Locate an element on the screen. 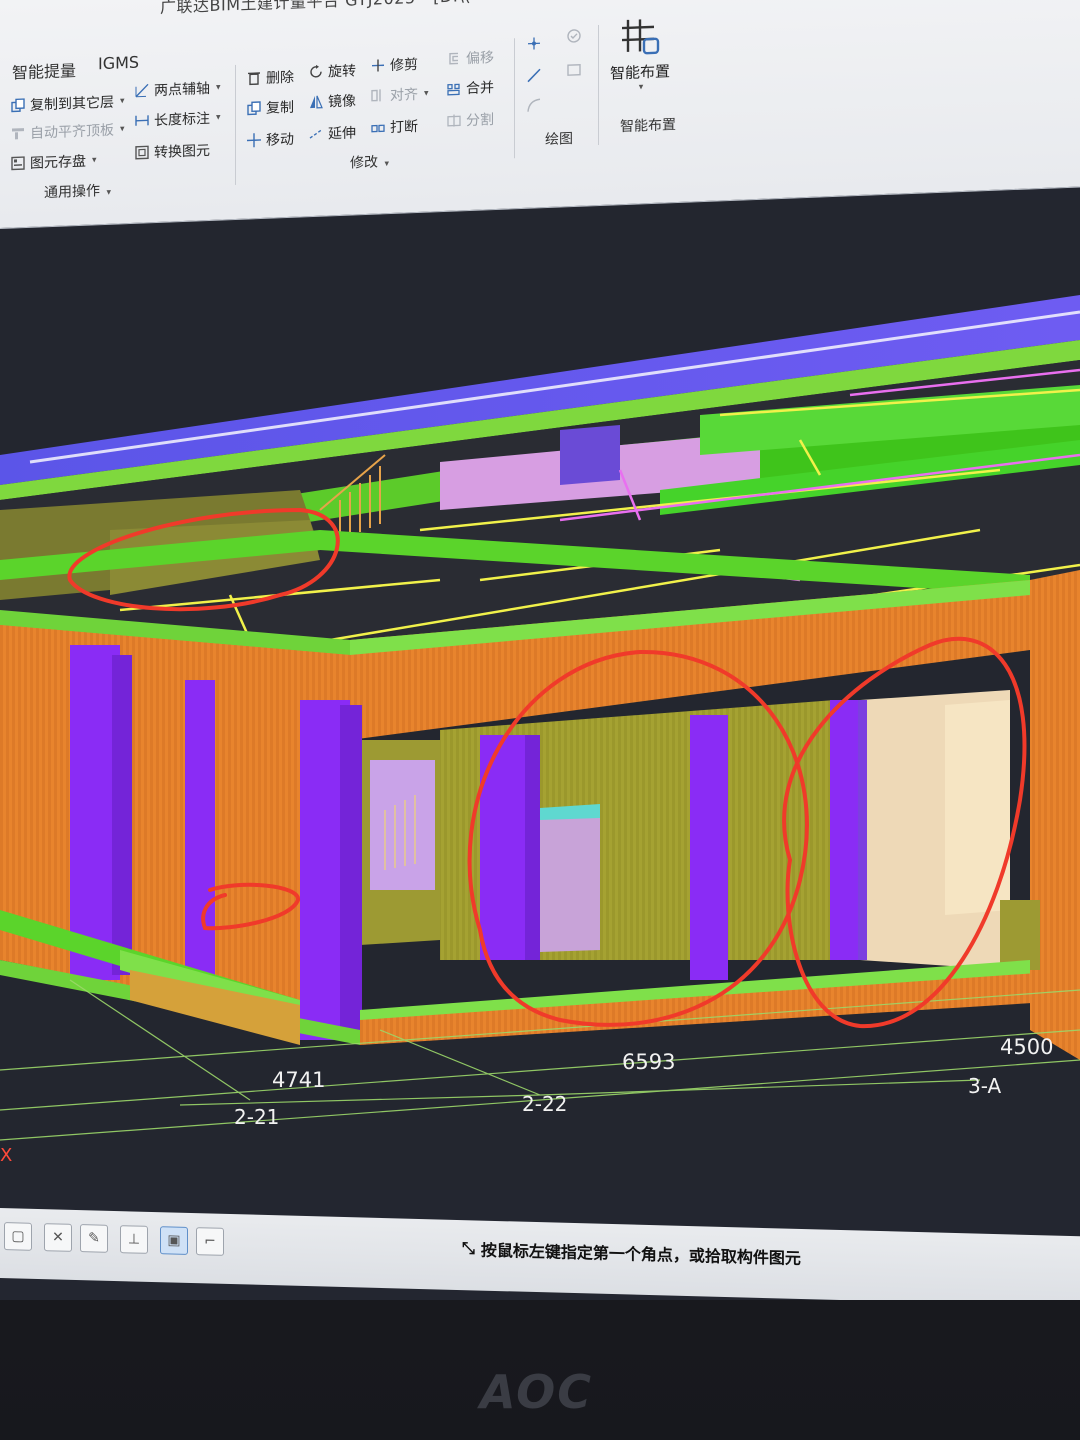 This screenshot has width=1080, height=1440. pencil-icon: ✎ is located at coordinates (94, 1238).